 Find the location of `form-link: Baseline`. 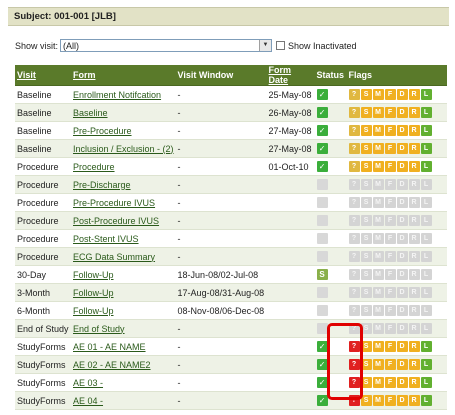

form-link: Baseline is located at coordinates (90, 113).